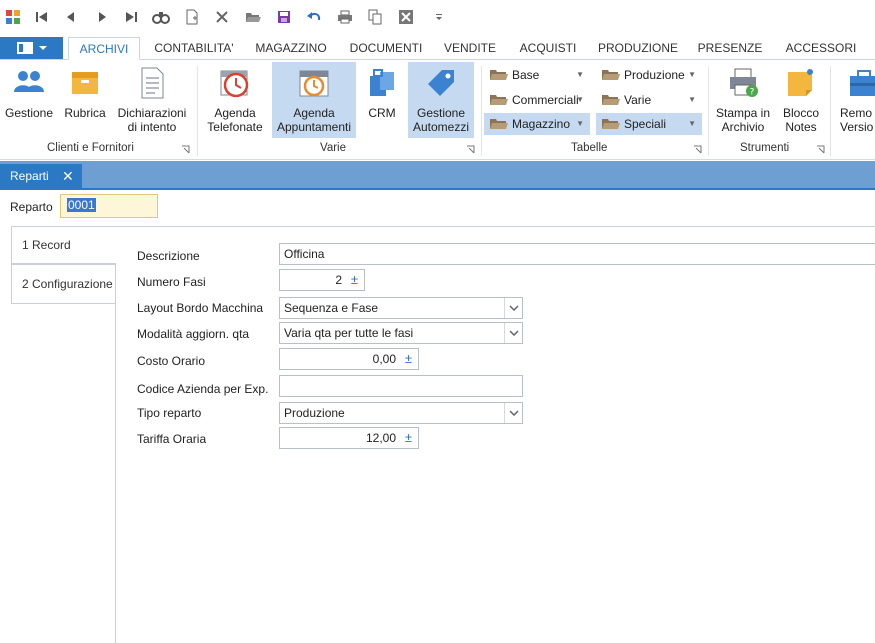 Image resolution: width=875 pixels, height=643 pixels. I want to click on modalita-select: Varia qta per tutte le fasi, so click(401, 333).